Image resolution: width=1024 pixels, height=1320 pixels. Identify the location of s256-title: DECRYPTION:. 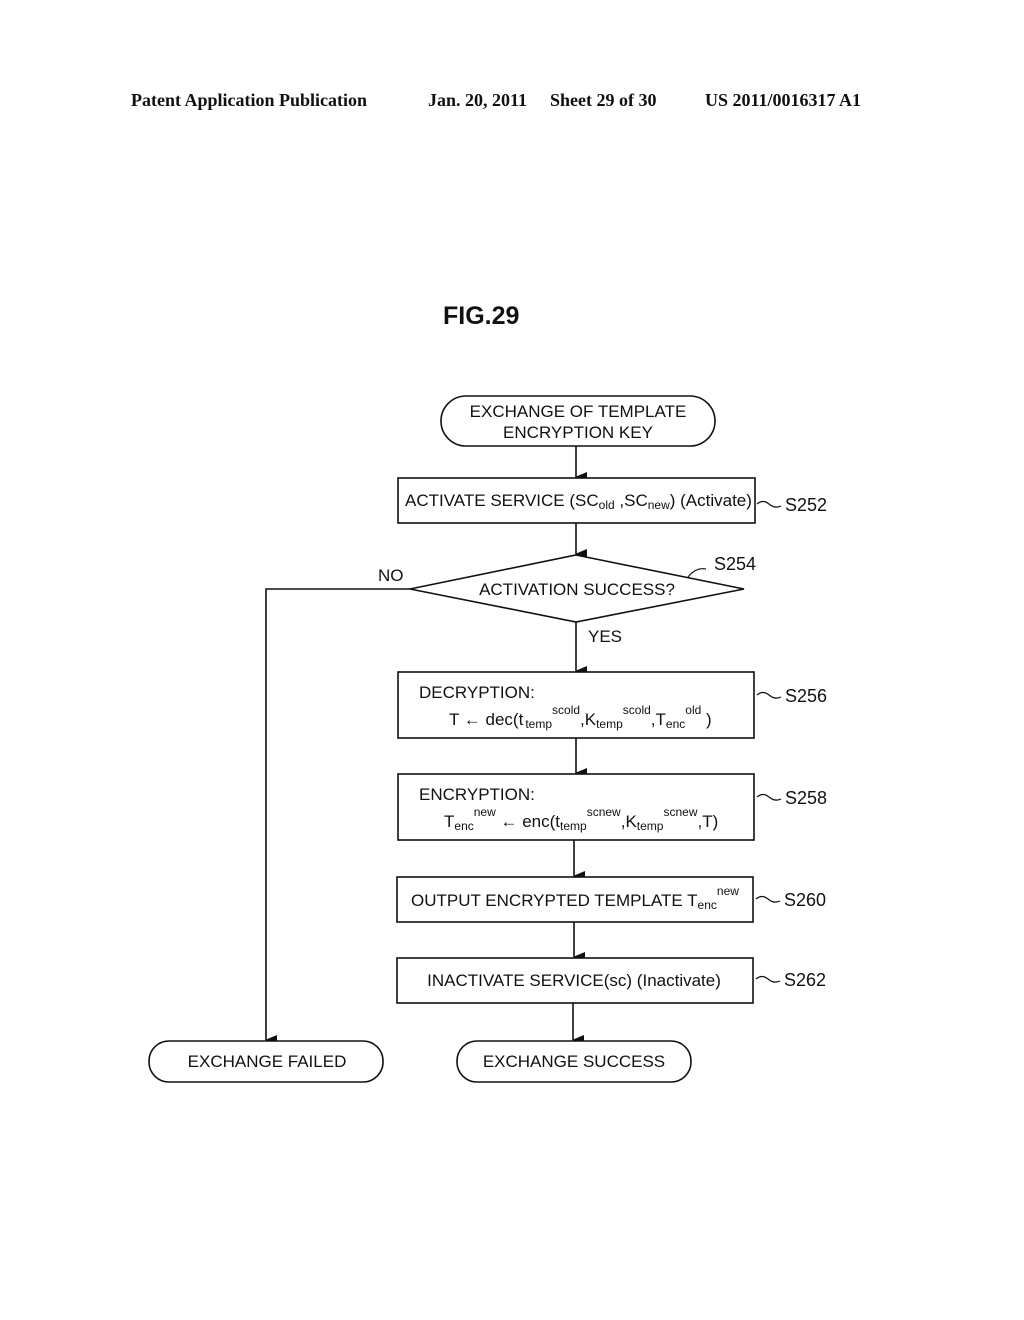
(477, 692).